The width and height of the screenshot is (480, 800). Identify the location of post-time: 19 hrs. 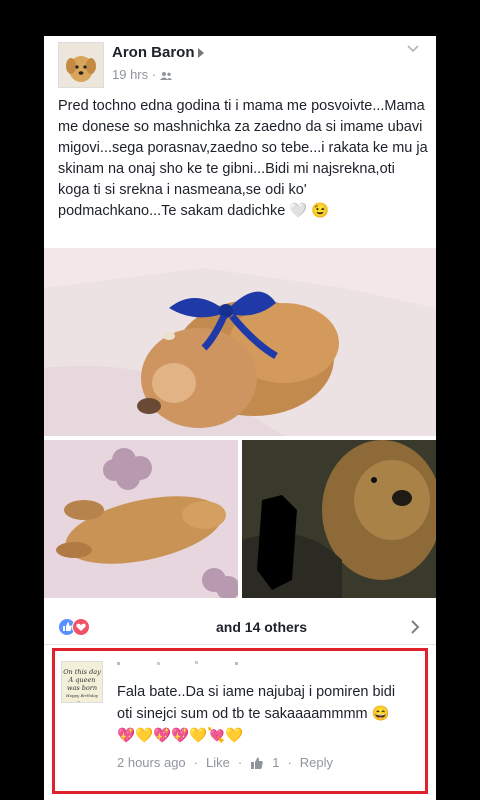
(130, 74).